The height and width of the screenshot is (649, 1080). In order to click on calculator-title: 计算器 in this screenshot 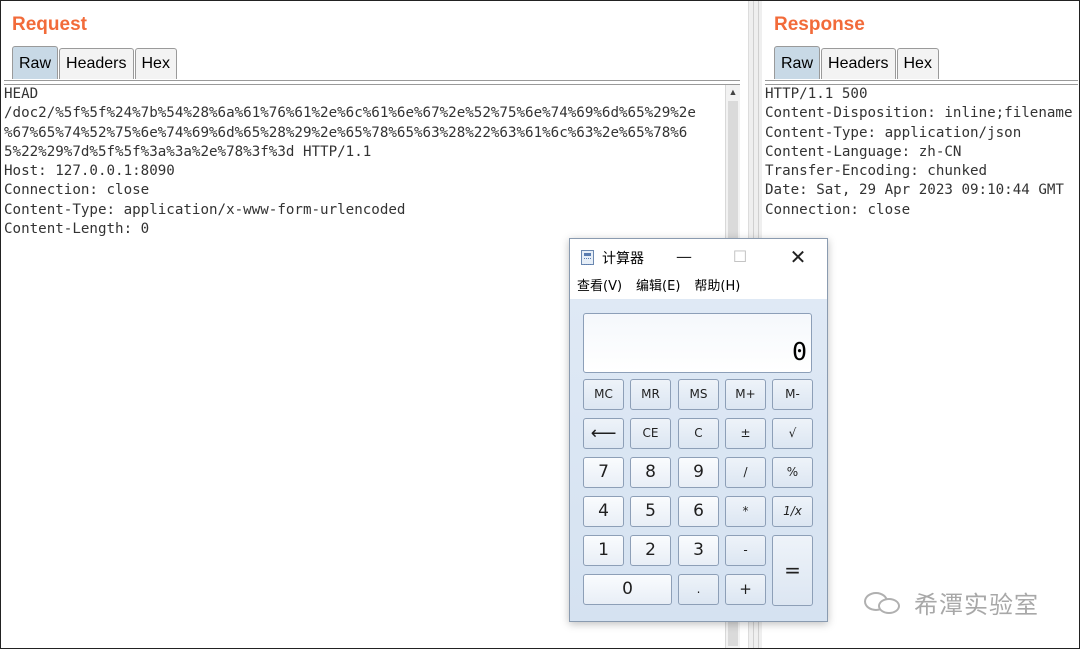, I will do `click(623, 259)`.